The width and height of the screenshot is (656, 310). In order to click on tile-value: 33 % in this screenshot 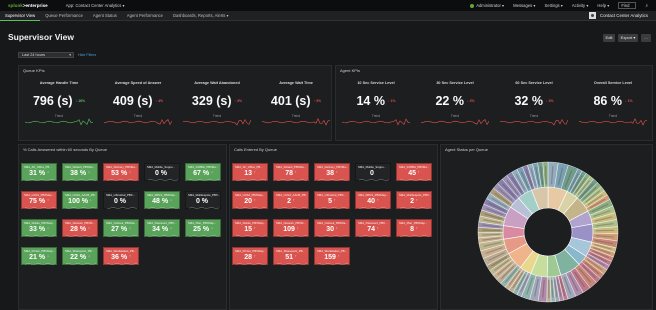, I will do `click(37, 229)`.